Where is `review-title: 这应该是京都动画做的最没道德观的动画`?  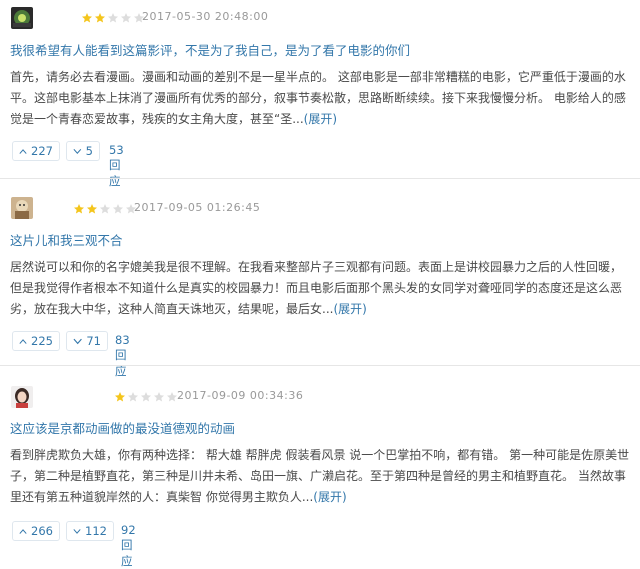 review-title: 这应该是京都动画做的最没道德观的动画 is located at coordinates (122, 427).